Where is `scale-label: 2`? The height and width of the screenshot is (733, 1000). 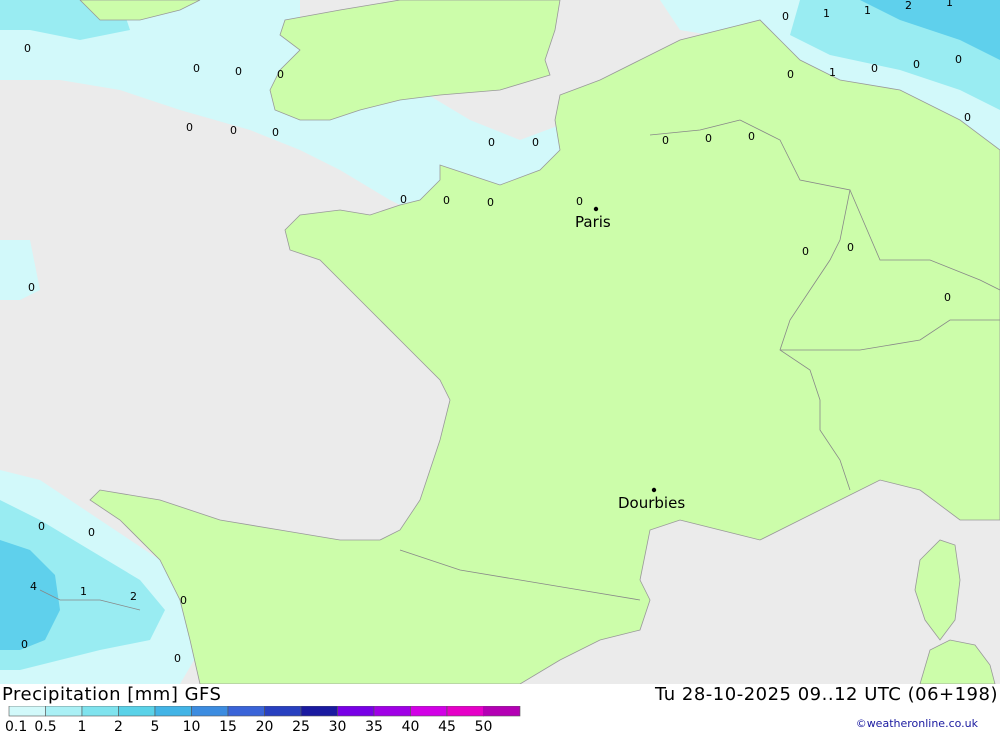 scale-label: 2 is located at coordinates (118, 726).